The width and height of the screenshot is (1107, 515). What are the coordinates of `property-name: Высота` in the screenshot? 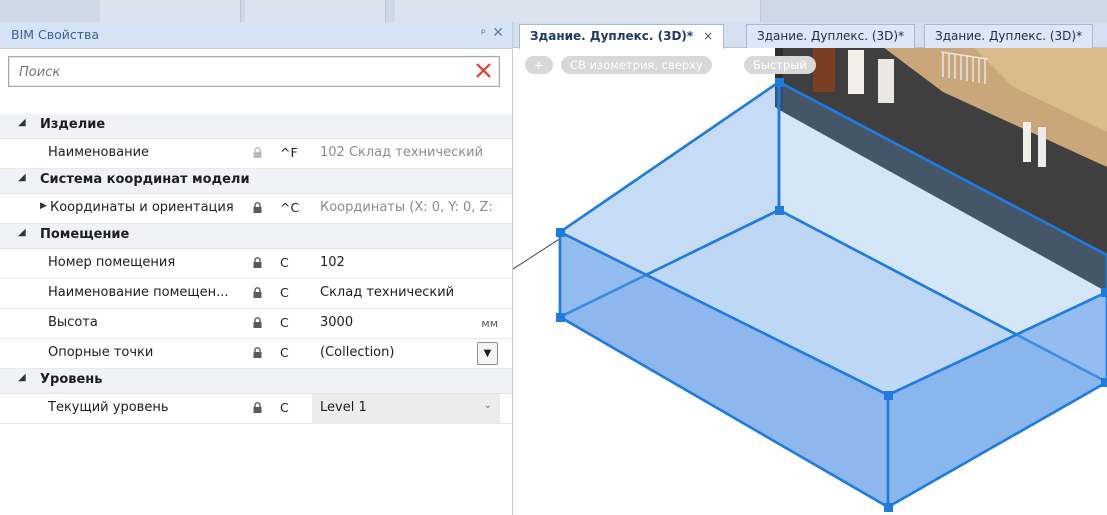 It's located at (73, 322).